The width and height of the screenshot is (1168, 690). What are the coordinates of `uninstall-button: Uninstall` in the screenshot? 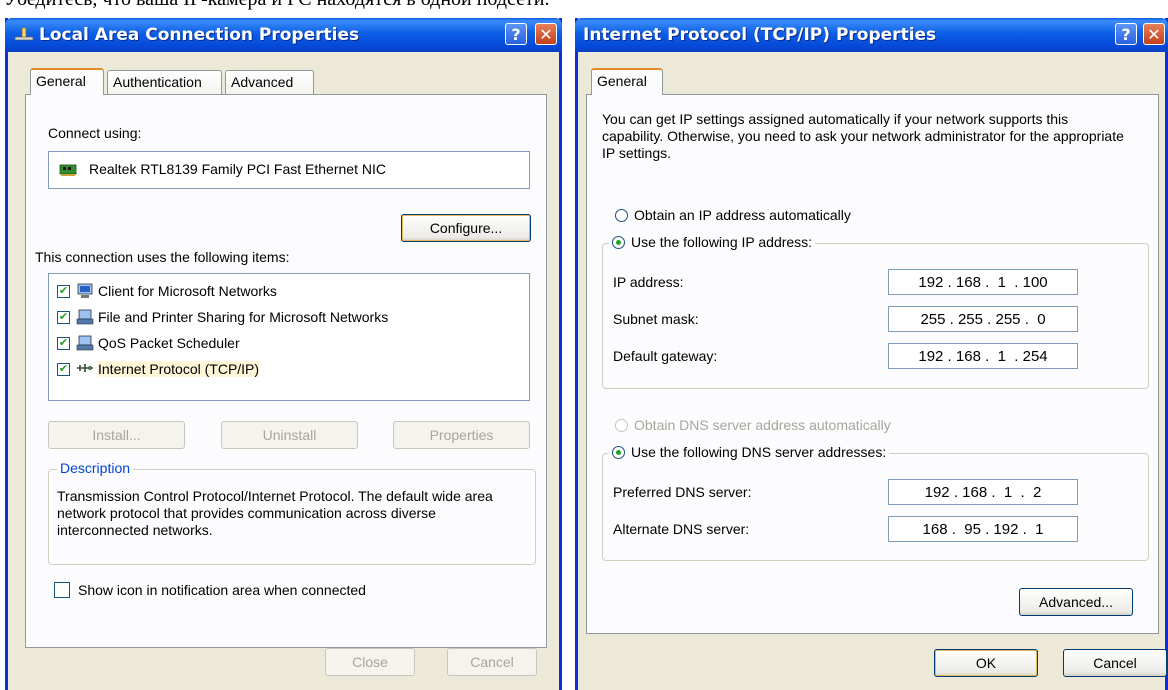 It's located at (289, 435).